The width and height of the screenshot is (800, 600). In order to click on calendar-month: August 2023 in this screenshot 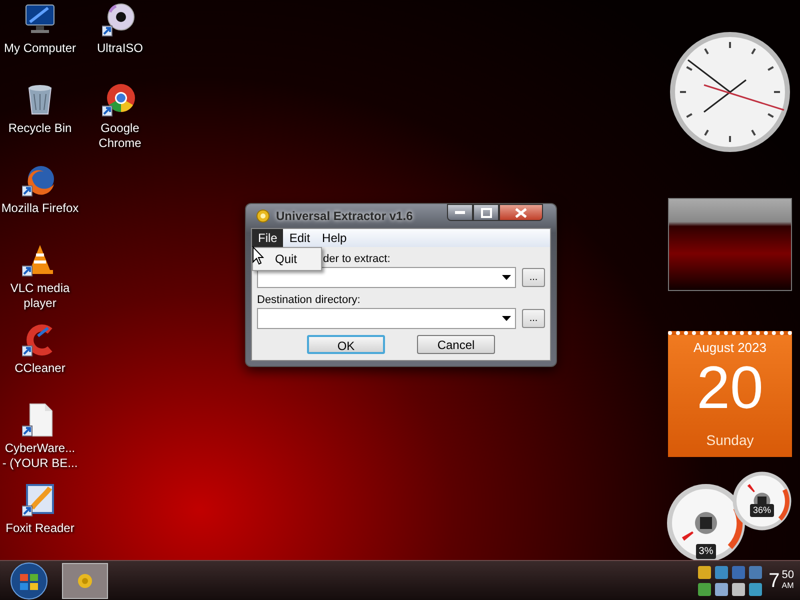, I will do `click(729, 348)`.